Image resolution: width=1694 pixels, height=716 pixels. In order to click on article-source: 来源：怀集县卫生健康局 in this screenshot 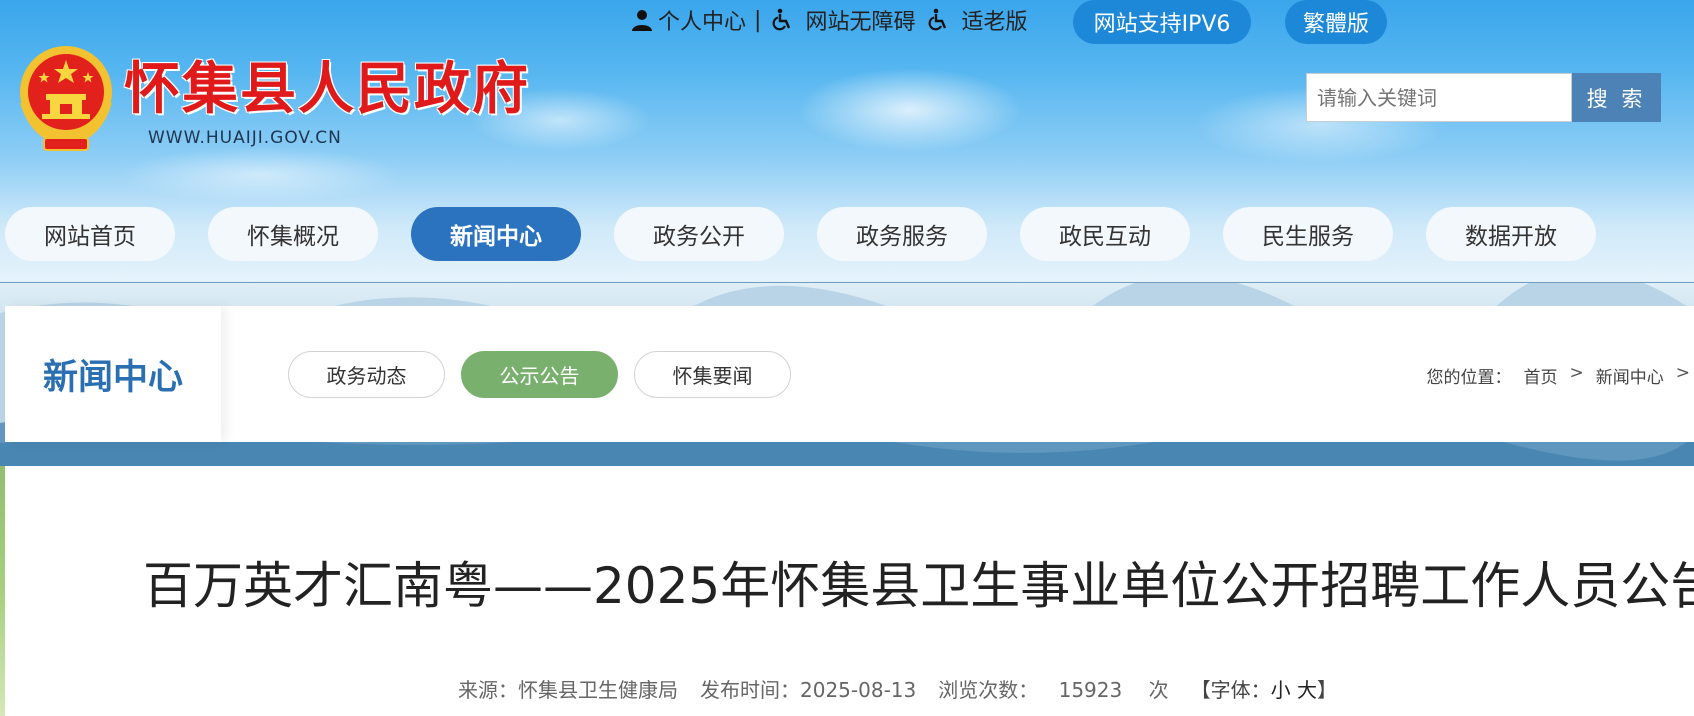, I will do `click(568, 688)`.